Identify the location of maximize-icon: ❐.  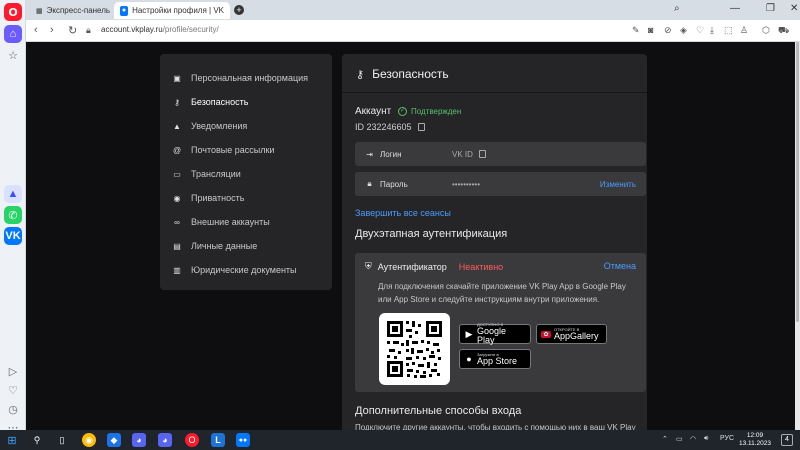
(770, 8).